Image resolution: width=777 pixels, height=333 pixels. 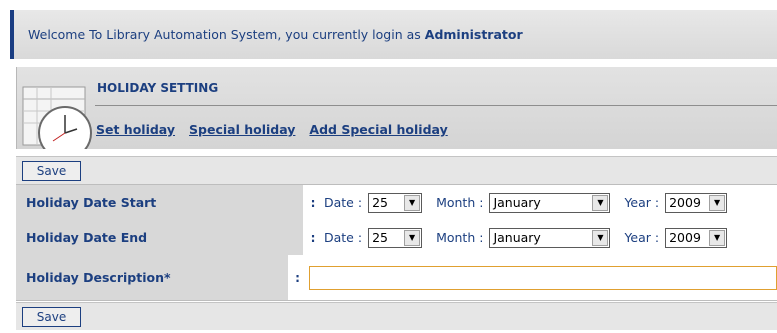 I want to click on end-year-select: 2009 ▼, so click(x=696, y=237).